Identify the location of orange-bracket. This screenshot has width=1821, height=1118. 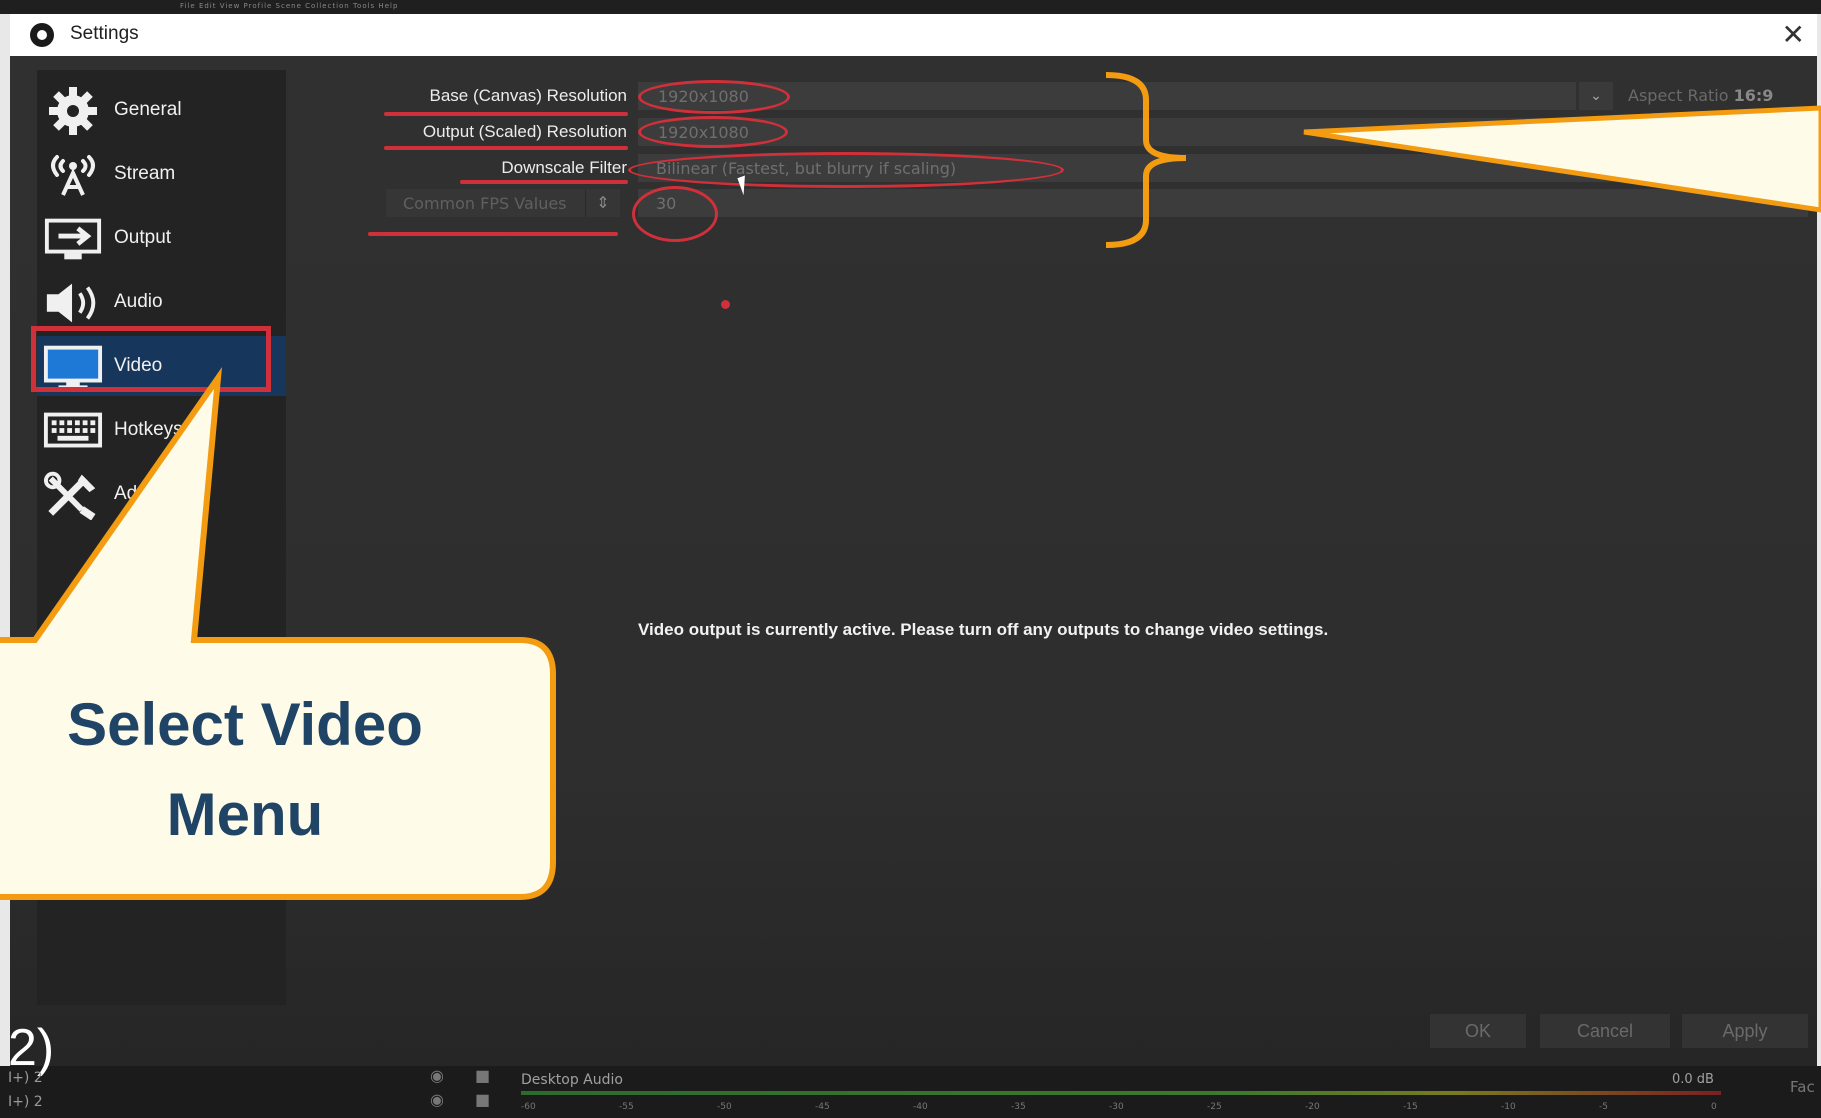
(1146, 160).